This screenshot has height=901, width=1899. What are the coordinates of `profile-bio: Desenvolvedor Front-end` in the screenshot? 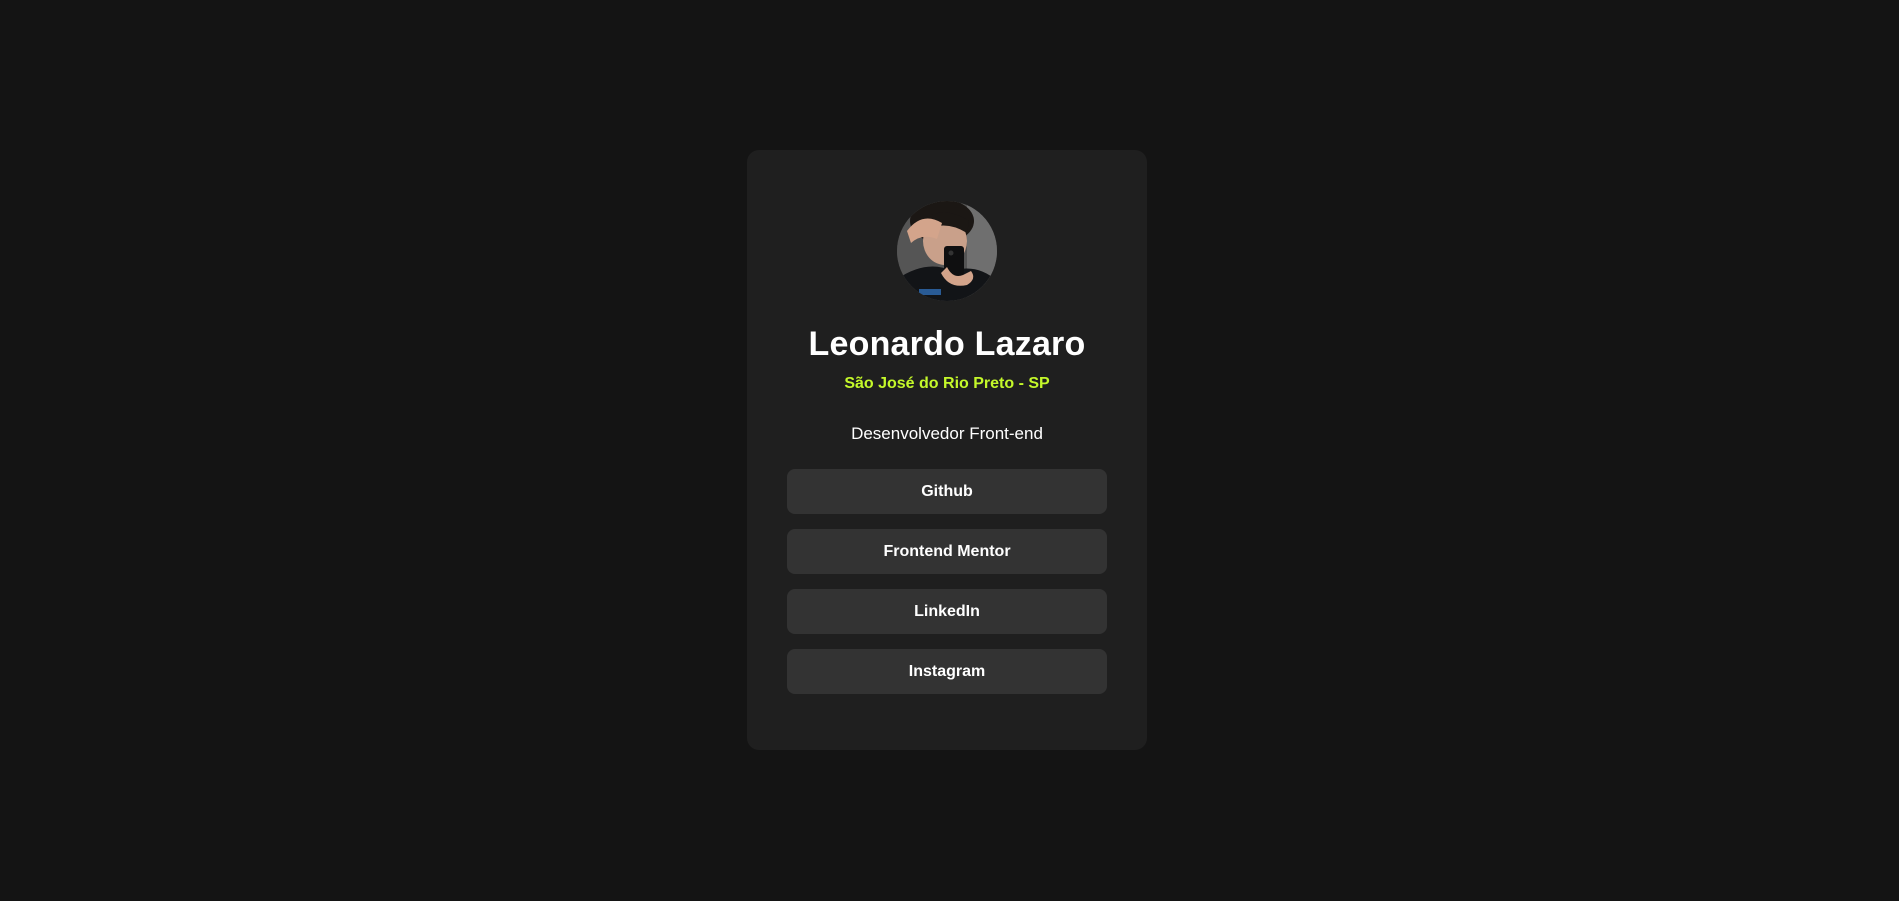 It's located at (947, 433).